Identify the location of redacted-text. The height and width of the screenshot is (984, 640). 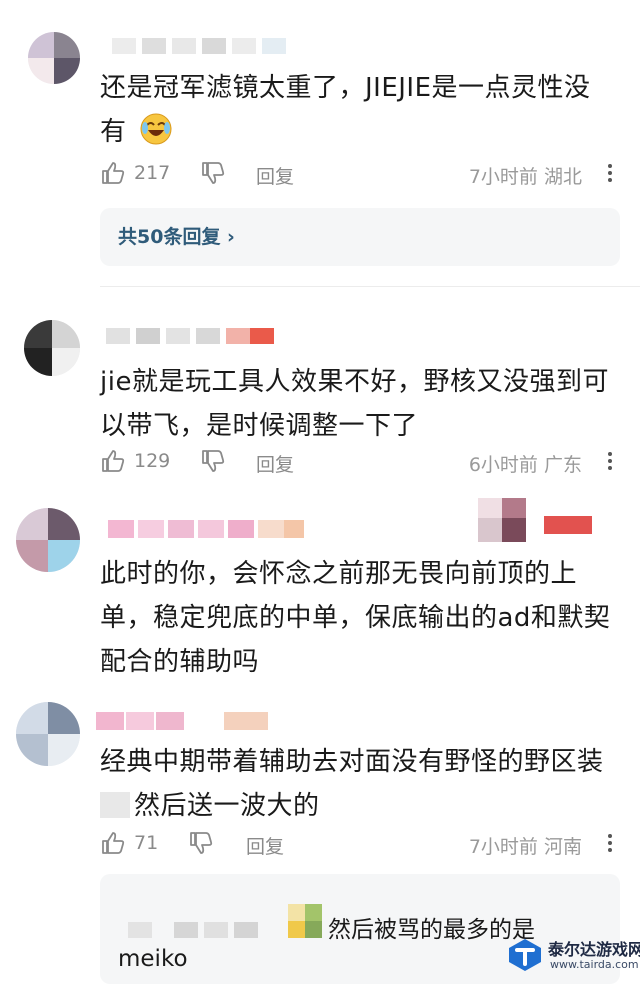
(115, 805).